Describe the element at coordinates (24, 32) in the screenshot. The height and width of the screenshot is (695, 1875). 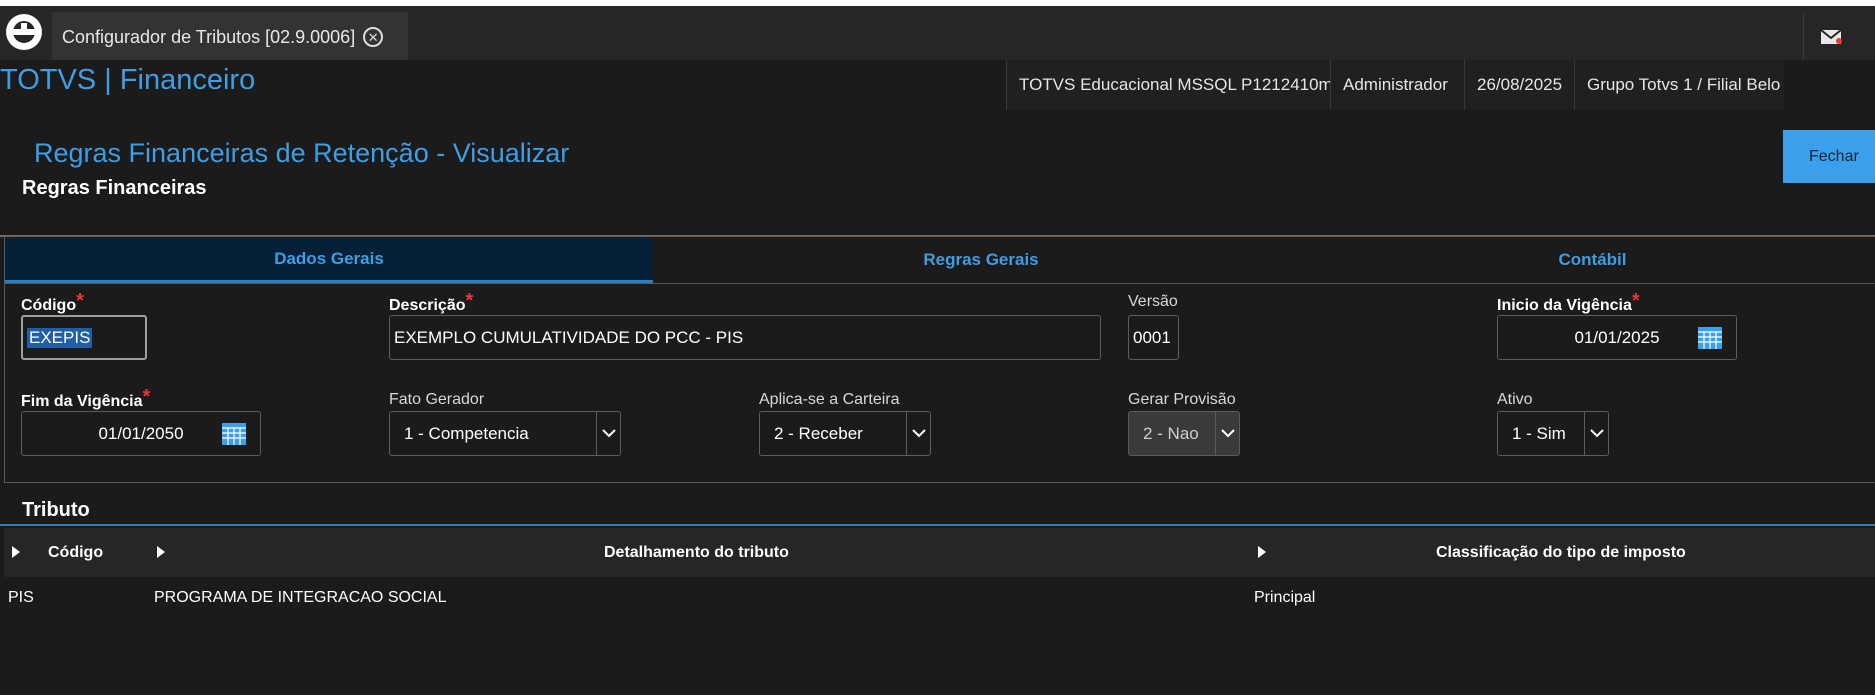
I see `totvs-logo-icon` at that location.